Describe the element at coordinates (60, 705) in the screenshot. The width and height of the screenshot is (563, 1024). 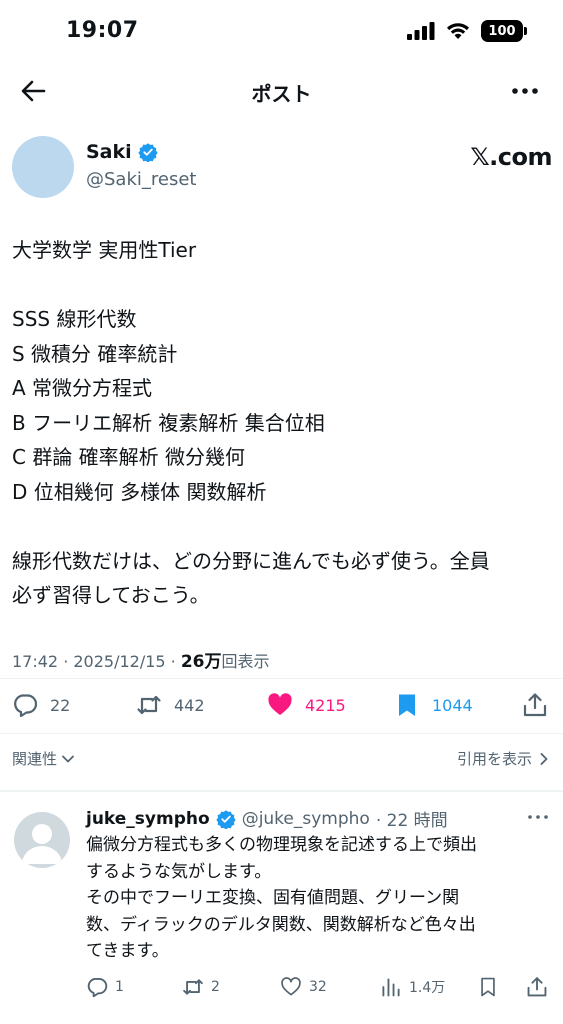
I see `reply-count: 22` at that location.